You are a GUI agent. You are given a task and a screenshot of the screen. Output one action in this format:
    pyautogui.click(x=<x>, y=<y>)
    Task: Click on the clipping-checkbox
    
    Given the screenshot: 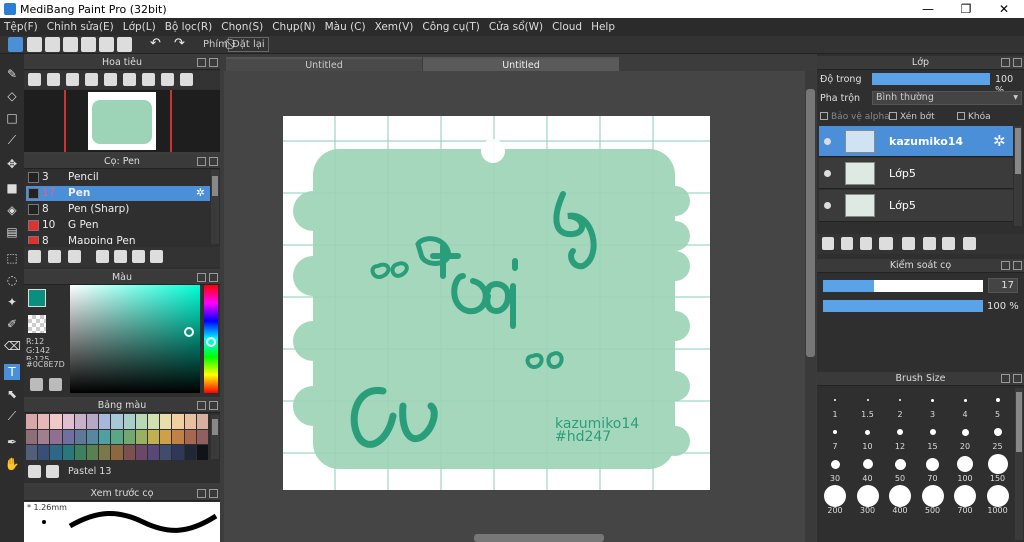 What is the action you would take?
    pyautogui.click(x=893, y=116)
    